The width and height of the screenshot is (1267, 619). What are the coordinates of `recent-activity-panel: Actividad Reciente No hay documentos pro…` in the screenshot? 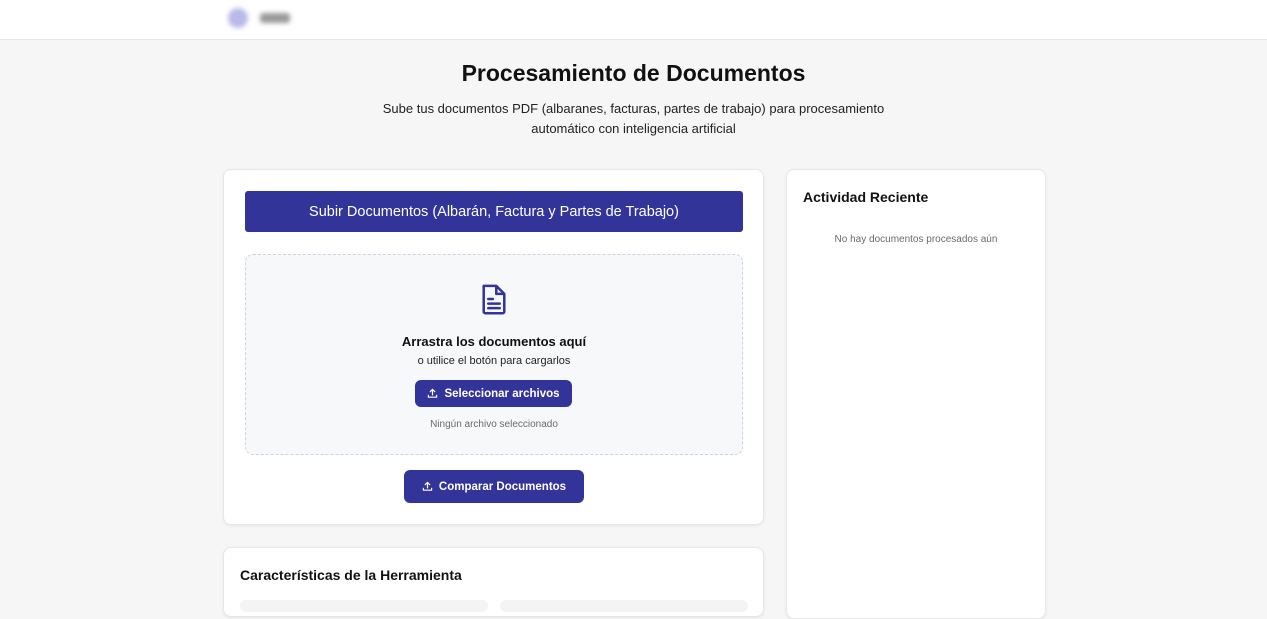 It's located at (916, 394).